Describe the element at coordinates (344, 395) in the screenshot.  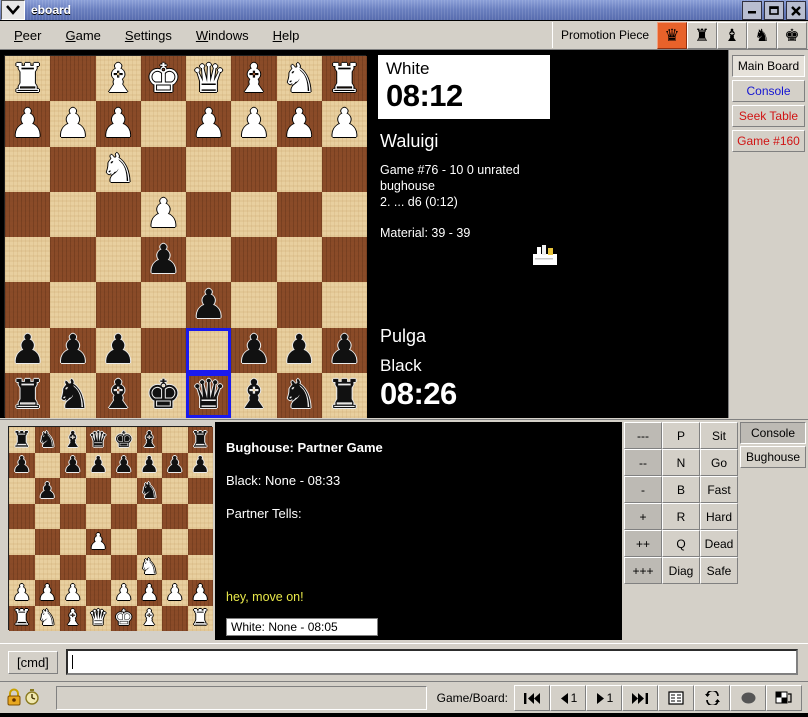
I see `square-r7-c7: ♜` at that location.